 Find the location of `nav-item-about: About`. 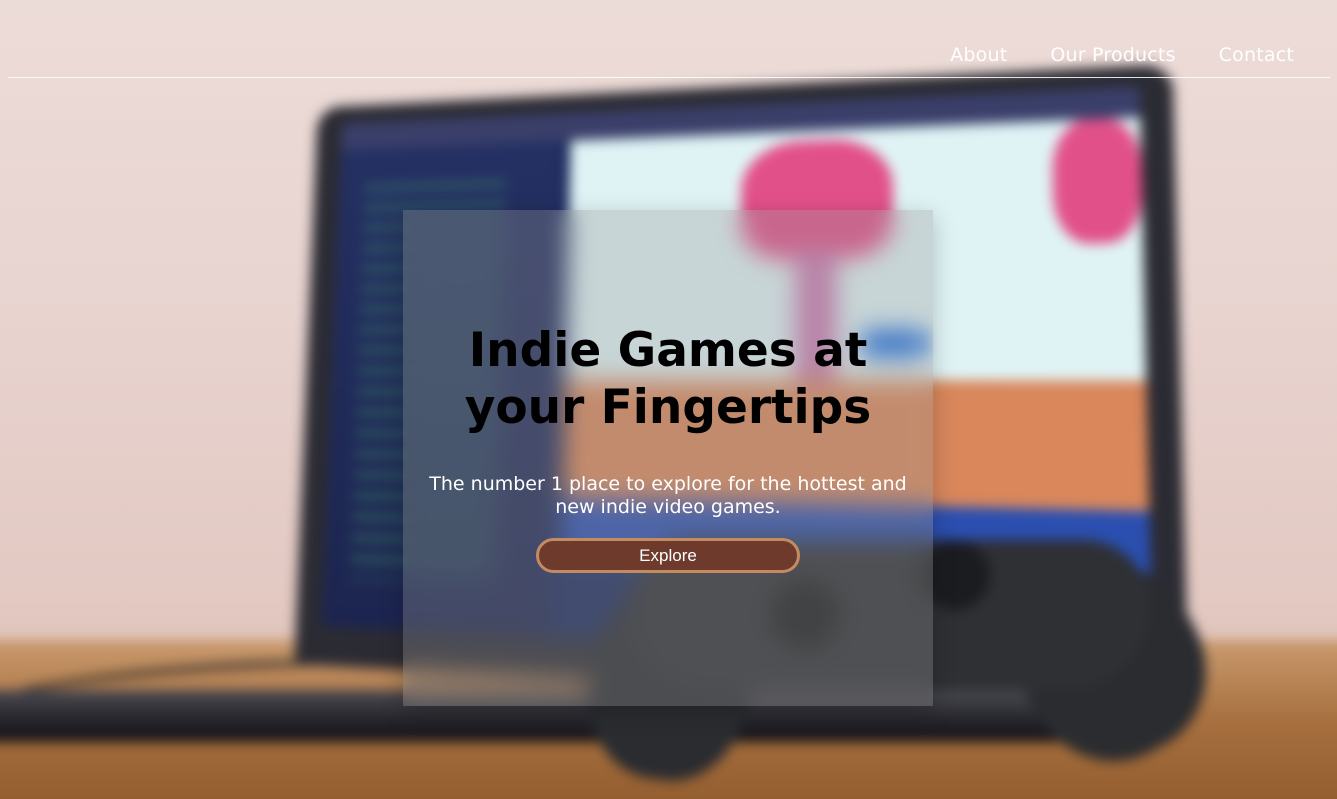

nav-item-about: About is located at coordinates (978, 55).